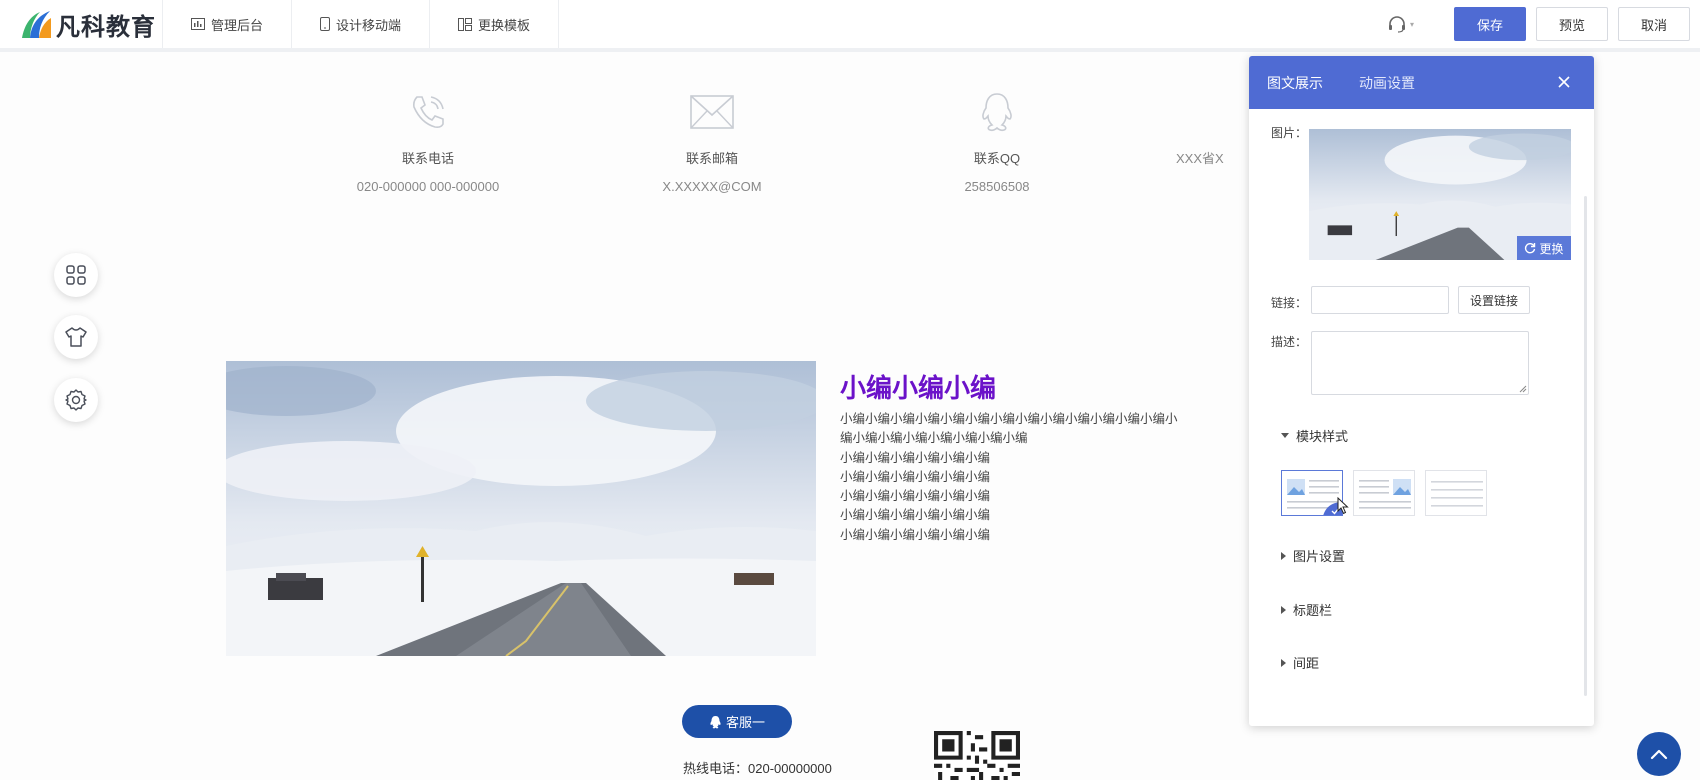  What do you see at coordinates (711, 158) in the screenshot?
I see `contact-email-label: 联系邮箱` at bounding box center [711, 158].